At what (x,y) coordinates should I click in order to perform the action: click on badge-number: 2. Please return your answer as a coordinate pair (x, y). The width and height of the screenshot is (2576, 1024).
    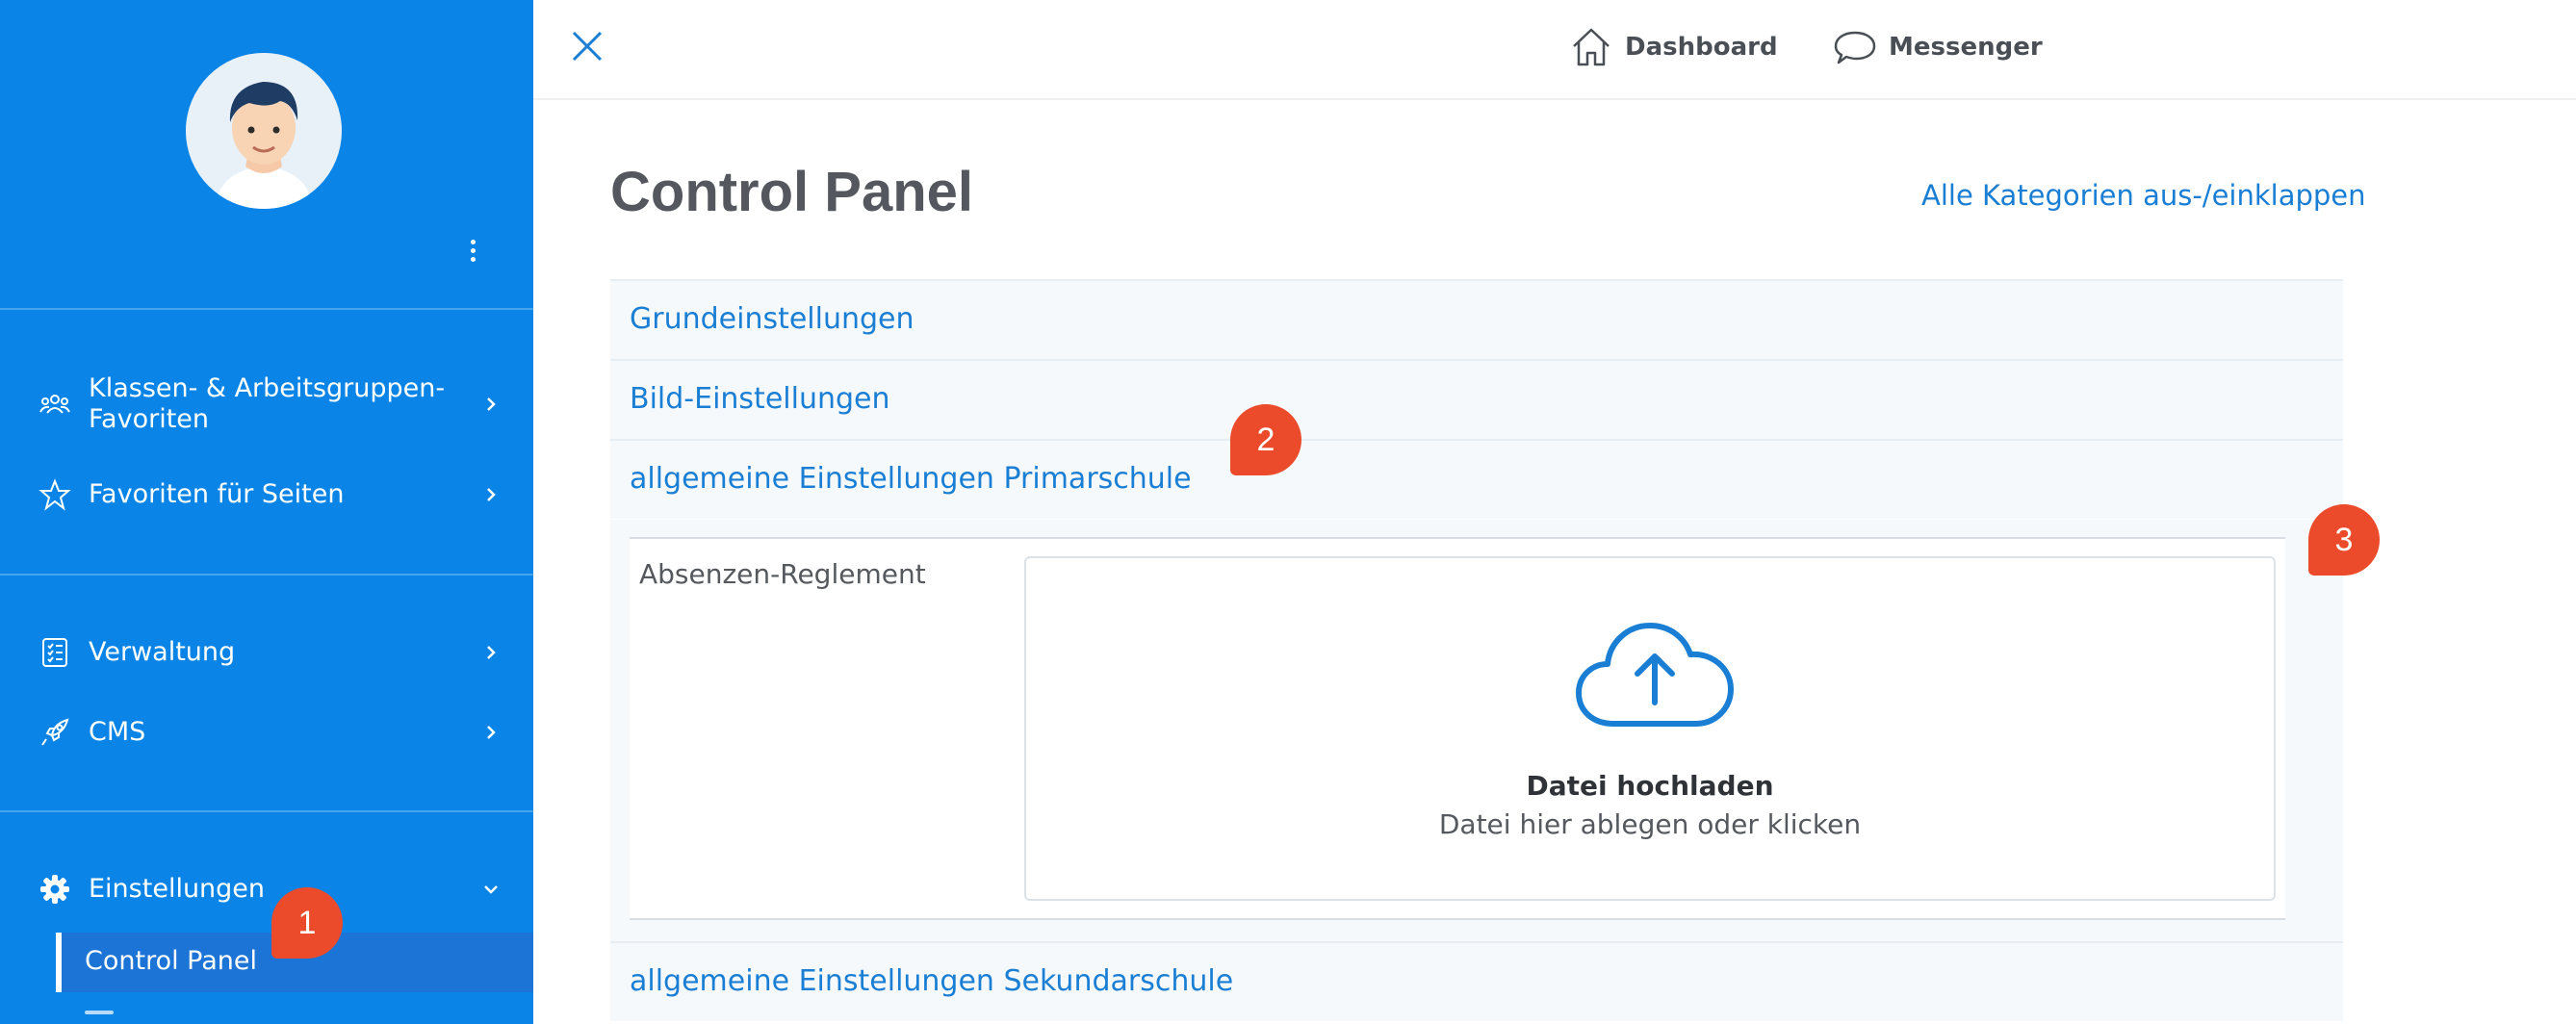
    Looking at the image, I should click on (1265, 439).